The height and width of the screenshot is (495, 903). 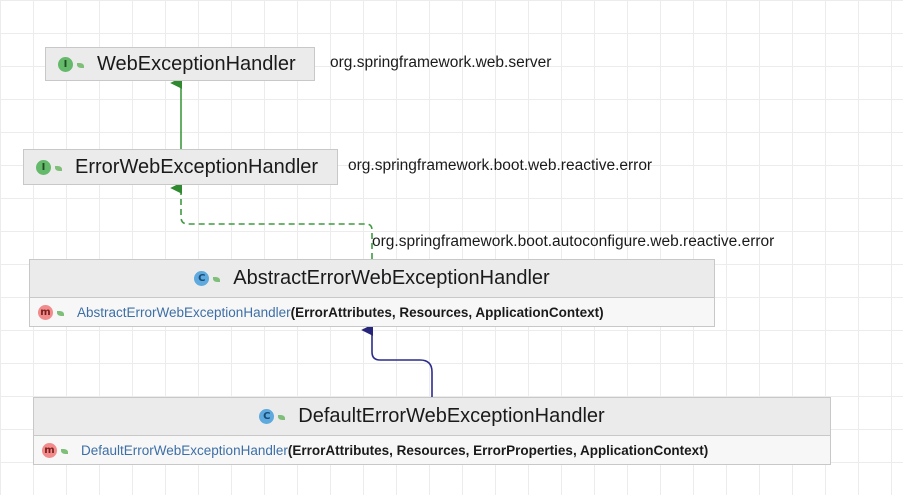 I want to click on node-title: WebExceptionHandler, so click(x=196, y=63).